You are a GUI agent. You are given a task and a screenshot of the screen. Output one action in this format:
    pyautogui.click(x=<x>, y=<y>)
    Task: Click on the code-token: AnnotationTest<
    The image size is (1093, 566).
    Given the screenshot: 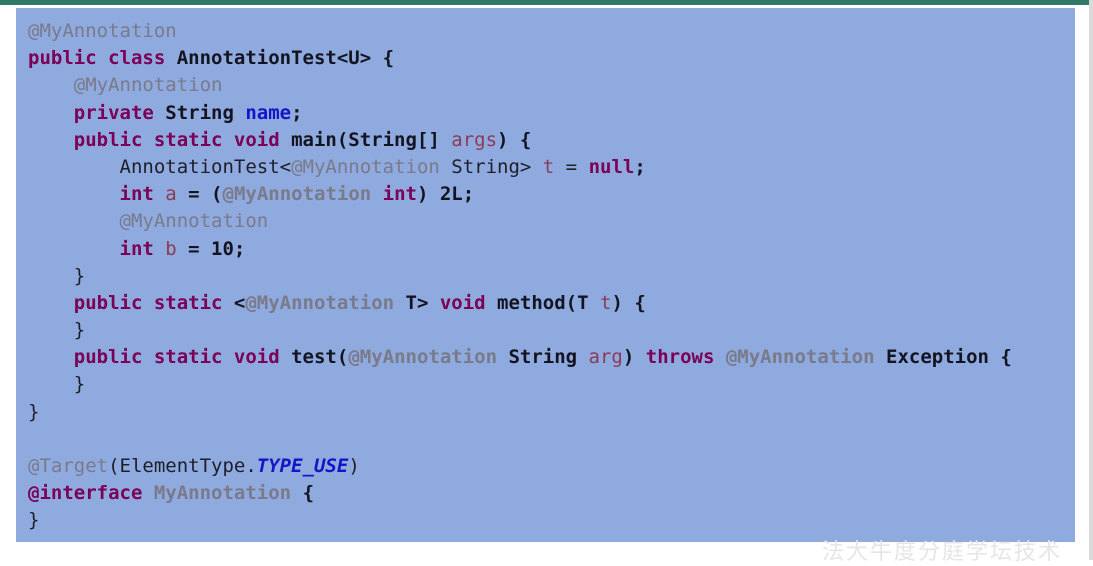 What is the action you would take?
    pyautogui.click(x=160, y=166)
    